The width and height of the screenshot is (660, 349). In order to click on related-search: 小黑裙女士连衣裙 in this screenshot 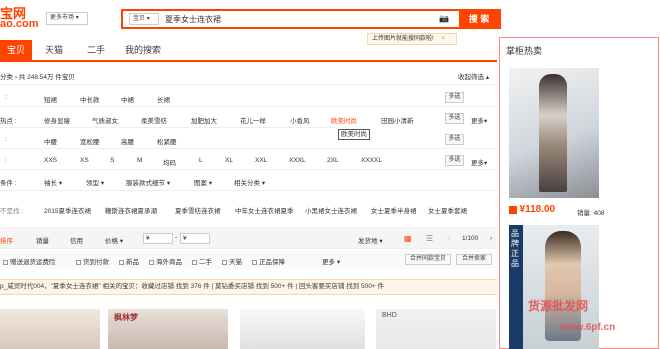, I will do `click(331, 210)`.